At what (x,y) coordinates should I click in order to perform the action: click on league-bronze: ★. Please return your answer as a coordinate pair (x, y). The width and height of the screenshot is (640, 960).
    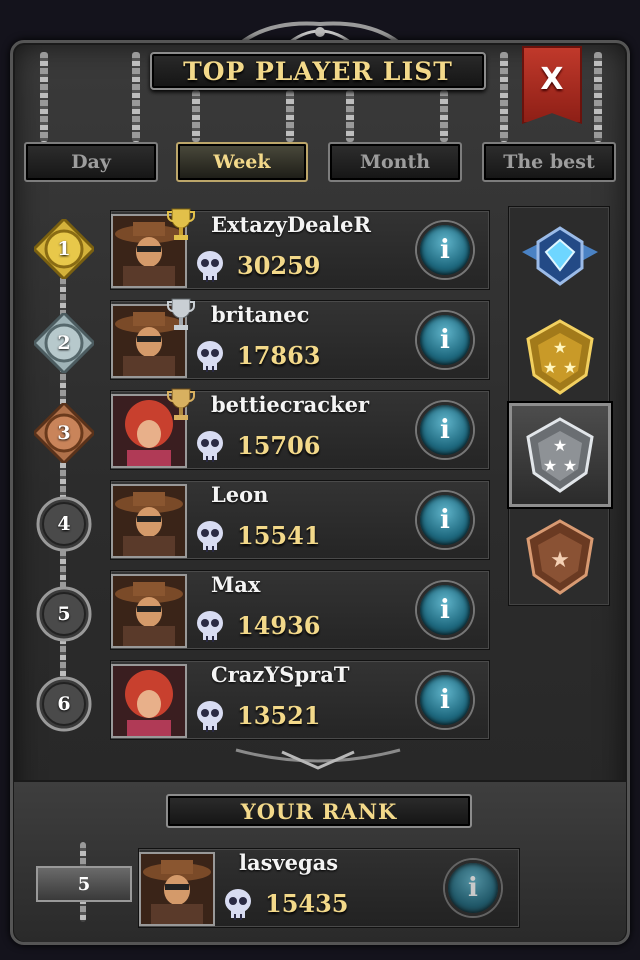
    Looking at the image, I should click on (560, 557).